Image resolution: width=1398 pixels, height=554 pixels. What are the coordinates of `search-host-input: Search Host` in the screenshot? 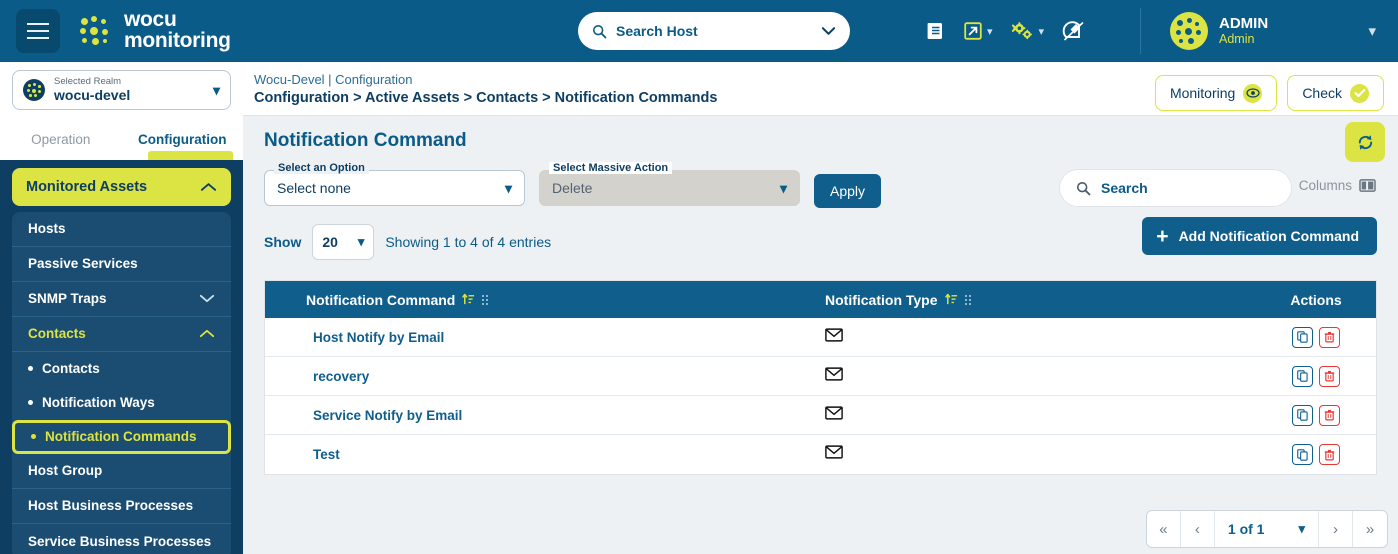 It's located at (714, 31).